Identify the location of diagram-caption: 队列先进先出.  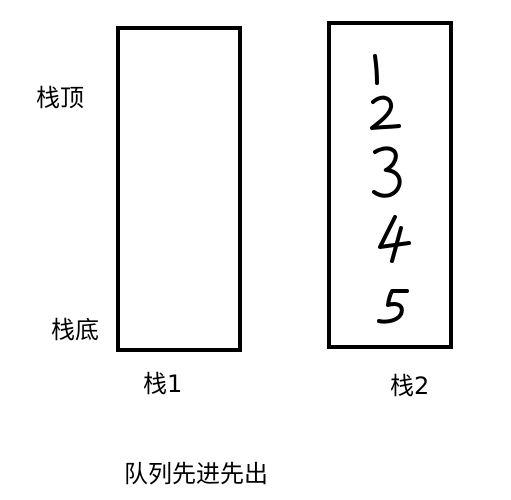
(196, 474).